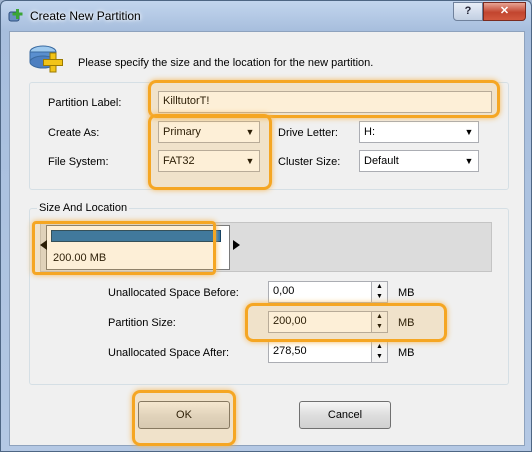 This screenshot has height=452, width=532. I want to click on create-as-label: Create As:, so click(74, 133).